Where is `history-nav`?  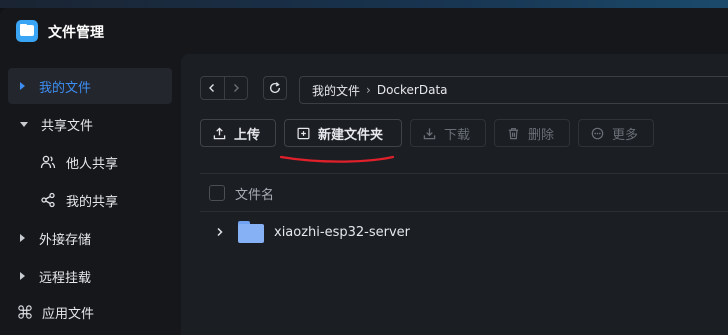
history-nav is located at coordinates (224, 88).